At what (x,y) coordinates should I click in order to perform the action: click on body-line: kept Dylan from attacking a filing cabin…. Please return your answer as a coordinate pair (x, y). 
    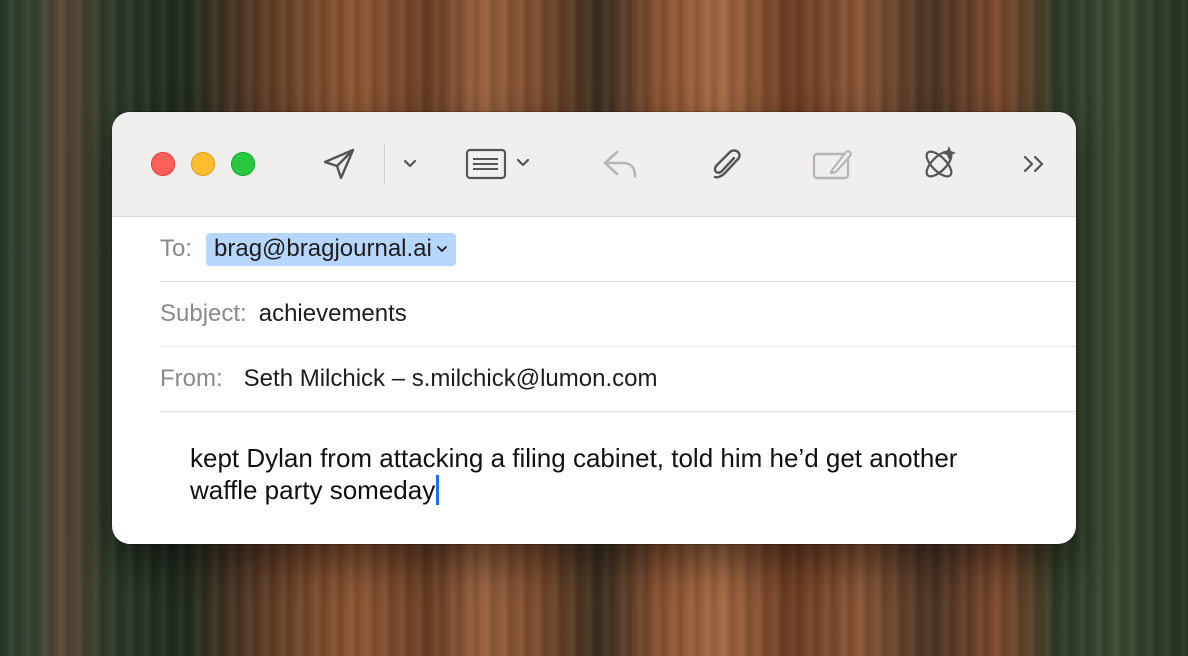
    Looking at the image, I should click on (574, 458).